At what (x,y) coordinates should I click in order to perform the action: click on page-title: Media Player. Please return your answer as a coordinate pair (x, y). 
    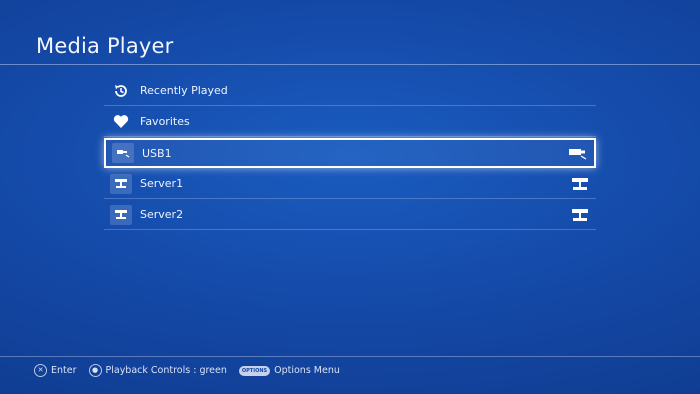
    Looking at the image, I should click on (105, 46).